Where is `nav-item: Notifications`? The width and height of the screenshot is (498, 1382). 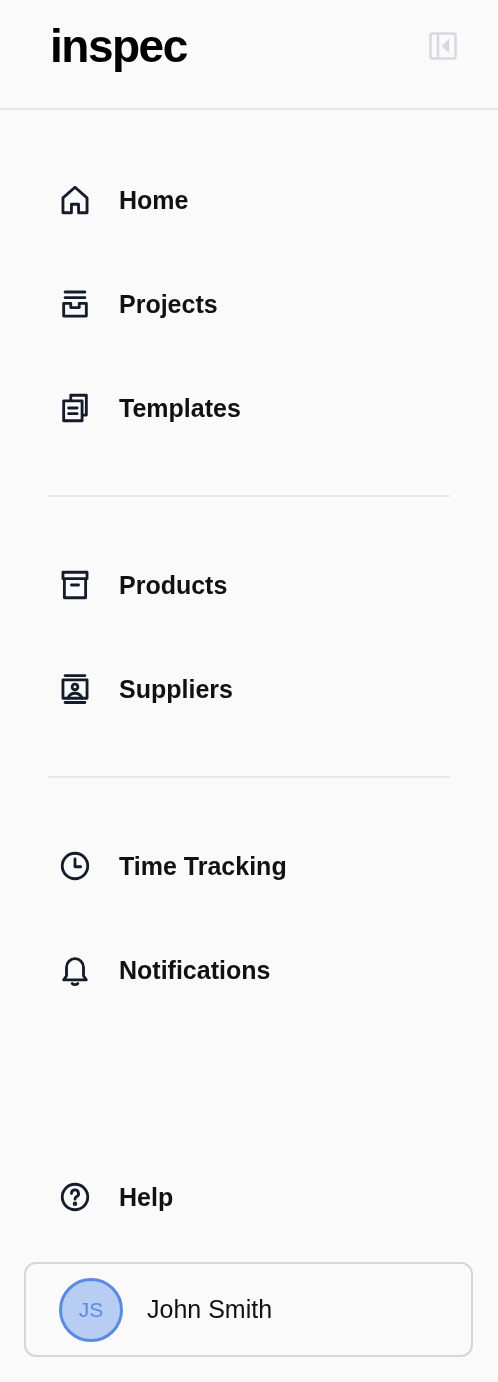
nav-item: Notifications is located at coordinates (249, 970).